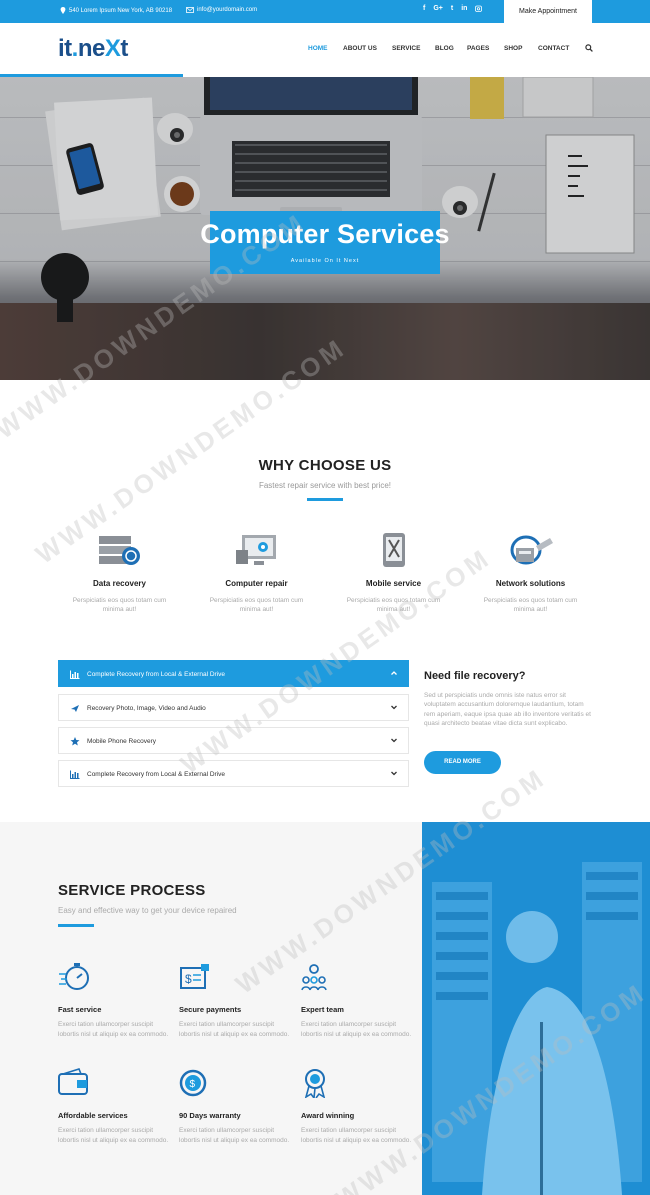 This screenshot has height=1195, width=650. Describe the element at coordinates (530, 583) in the screenshot. I see `feature-title: Network solutions` at that location.